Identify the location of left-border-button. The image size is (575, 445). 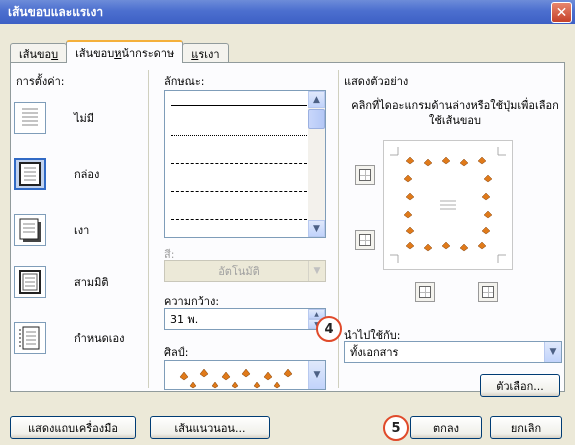
(425, 292).